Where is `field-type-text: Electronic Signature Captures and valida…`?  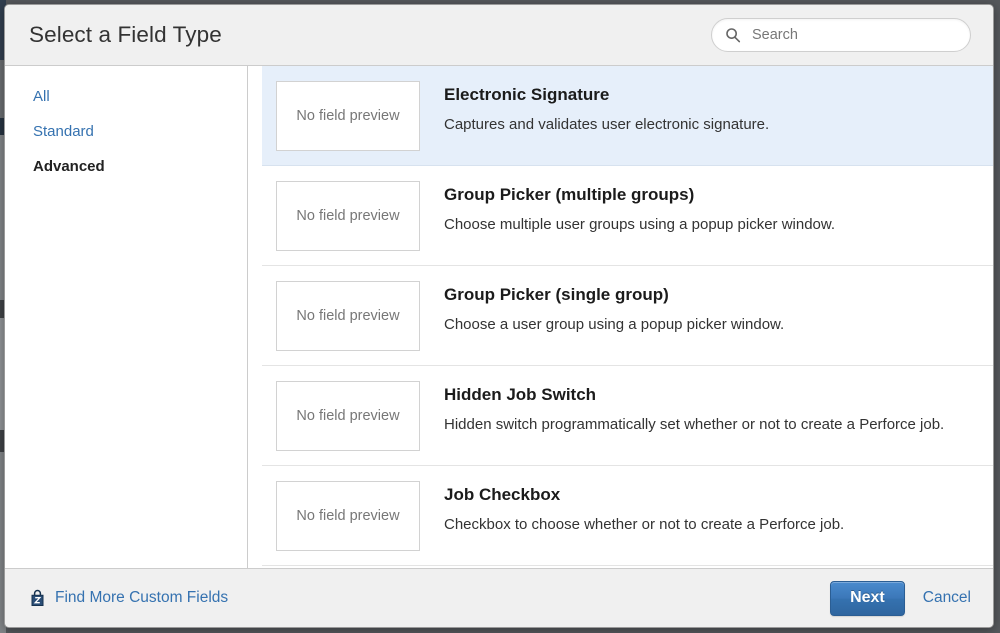 field-type-text: Electronic Signature Captures and valida… is located at coordinates (698, 108).